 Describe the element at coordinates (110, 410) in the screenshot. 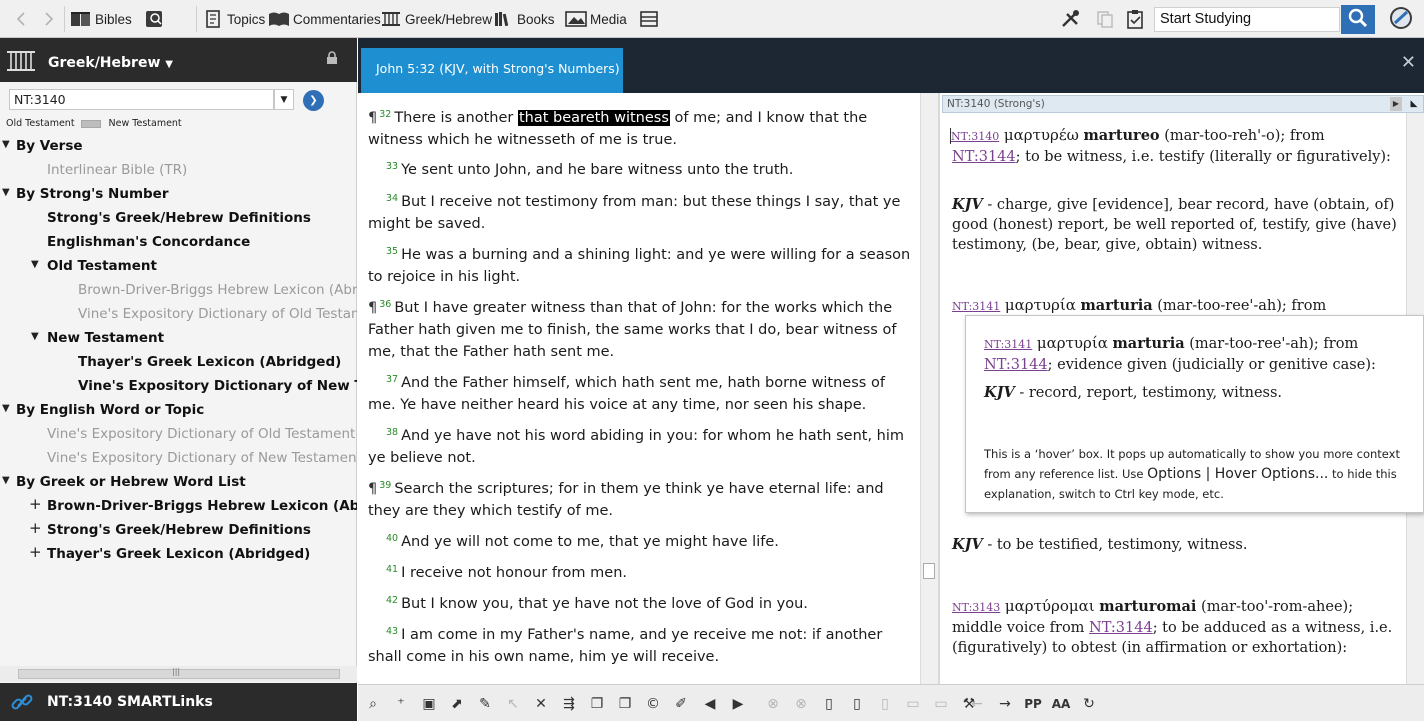

I see `tree-item: By English Word or Topic` at that location.